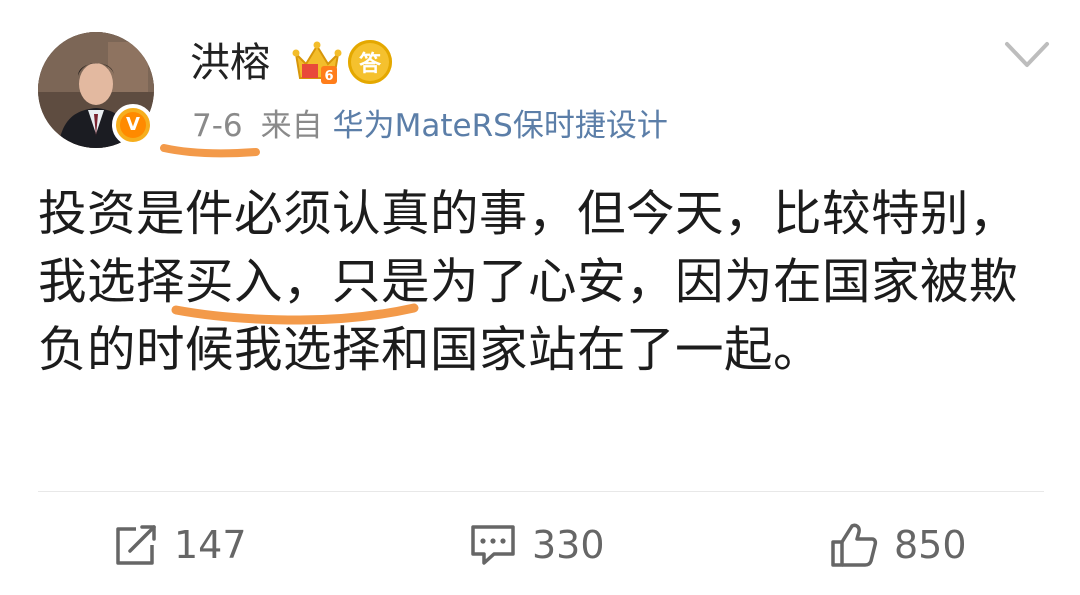 The image size is (1080, 595). I want to click on comment-count: 330, so click(568, 545).